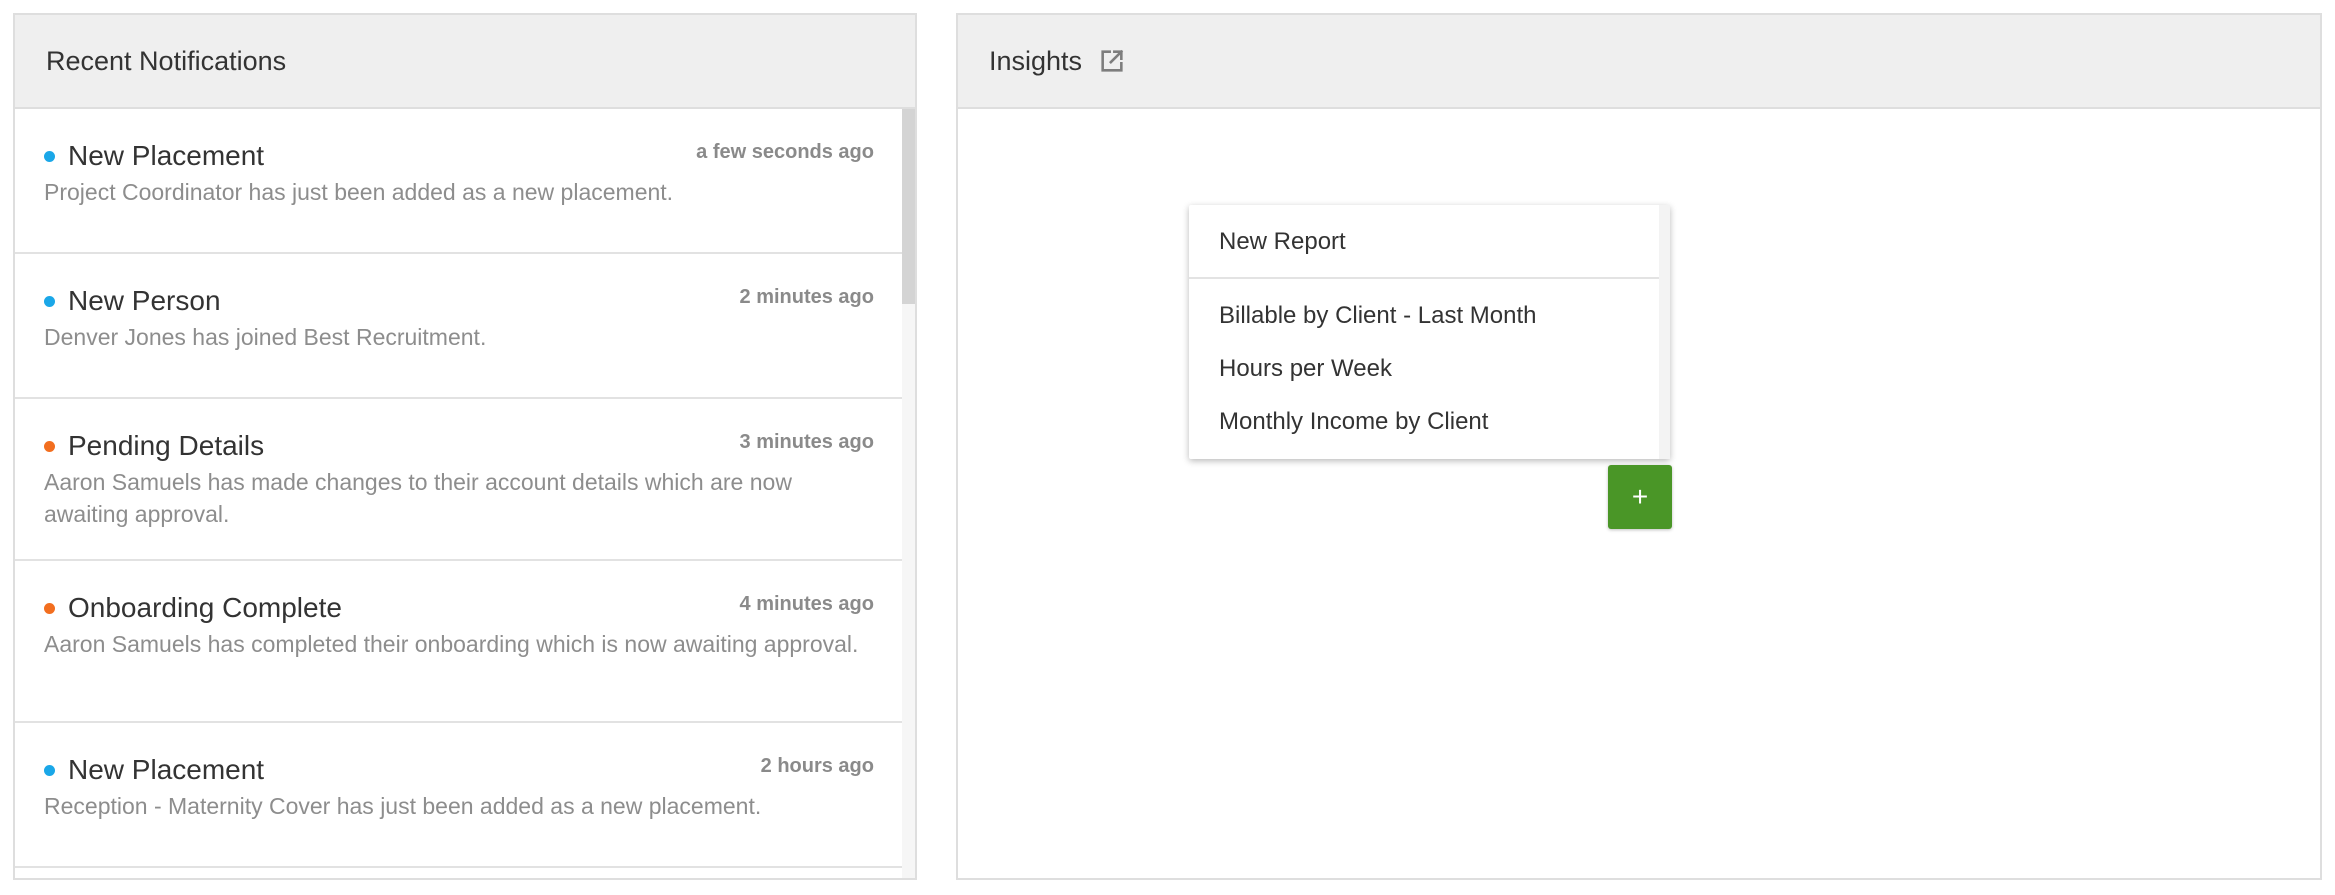 The width and height of the screenshot is (2335, 895). What do you see at coordinates (817, 766) in the screenshot?
I see `notification-time: 2 hours ago` at bounding box center [817, 766].